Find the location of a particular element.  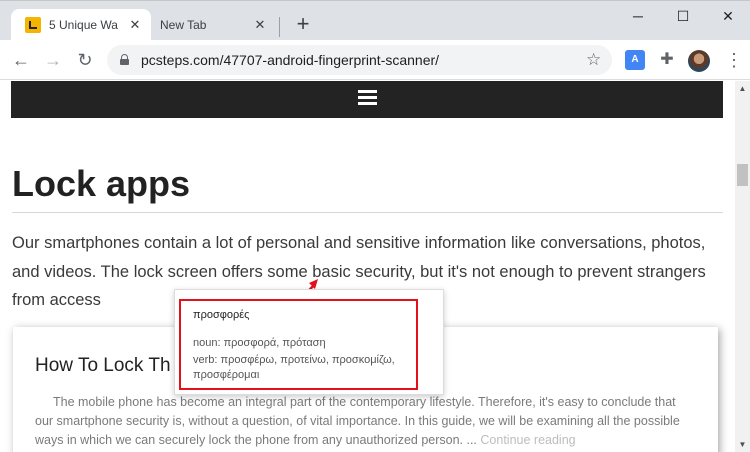

translate-extension-icon: A is located at coordinates (635, 60).